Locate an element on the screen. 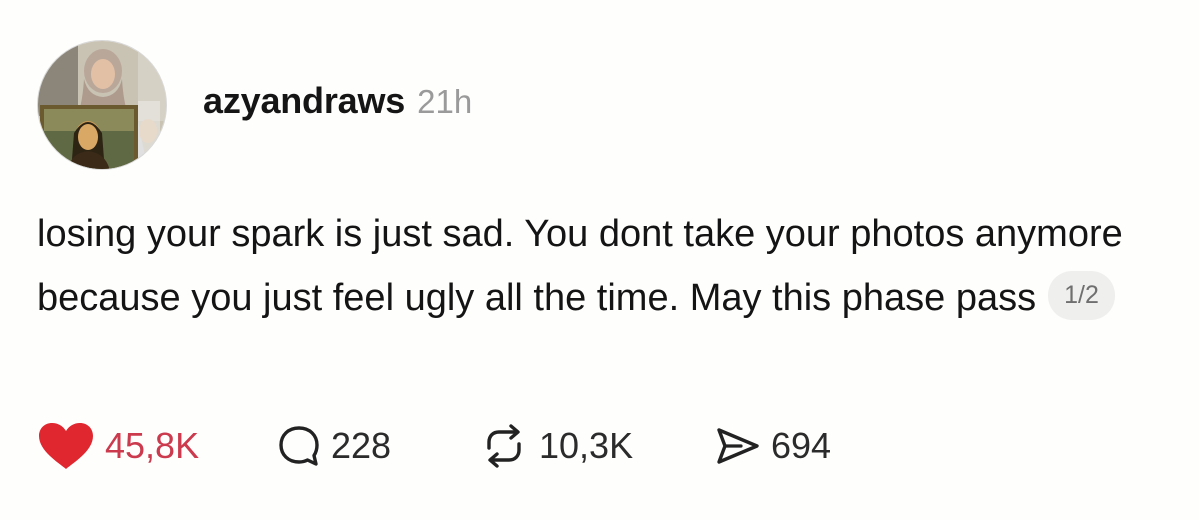 The height and width of the screenshot is (520, 1199). paper-plane-icon is located at coordinates (738, 446).